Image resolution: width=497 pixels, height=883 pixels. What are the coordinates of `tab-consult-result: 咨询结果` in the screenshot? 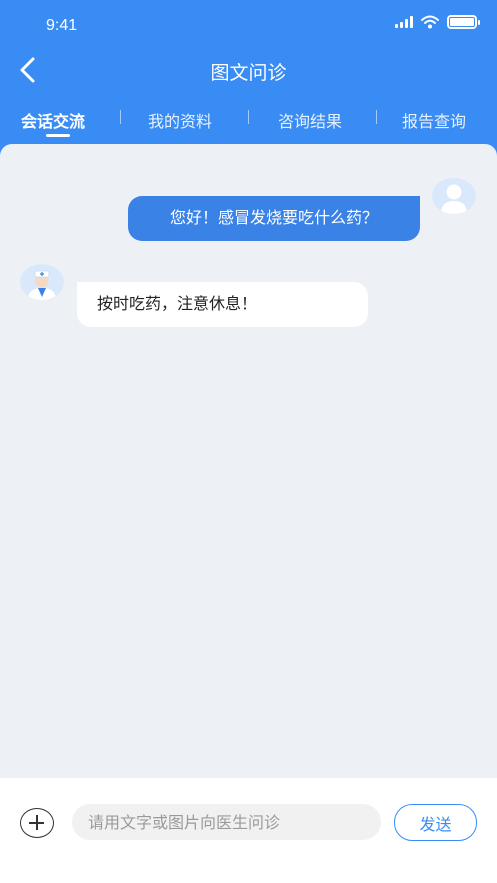 It's located at (310, 120).